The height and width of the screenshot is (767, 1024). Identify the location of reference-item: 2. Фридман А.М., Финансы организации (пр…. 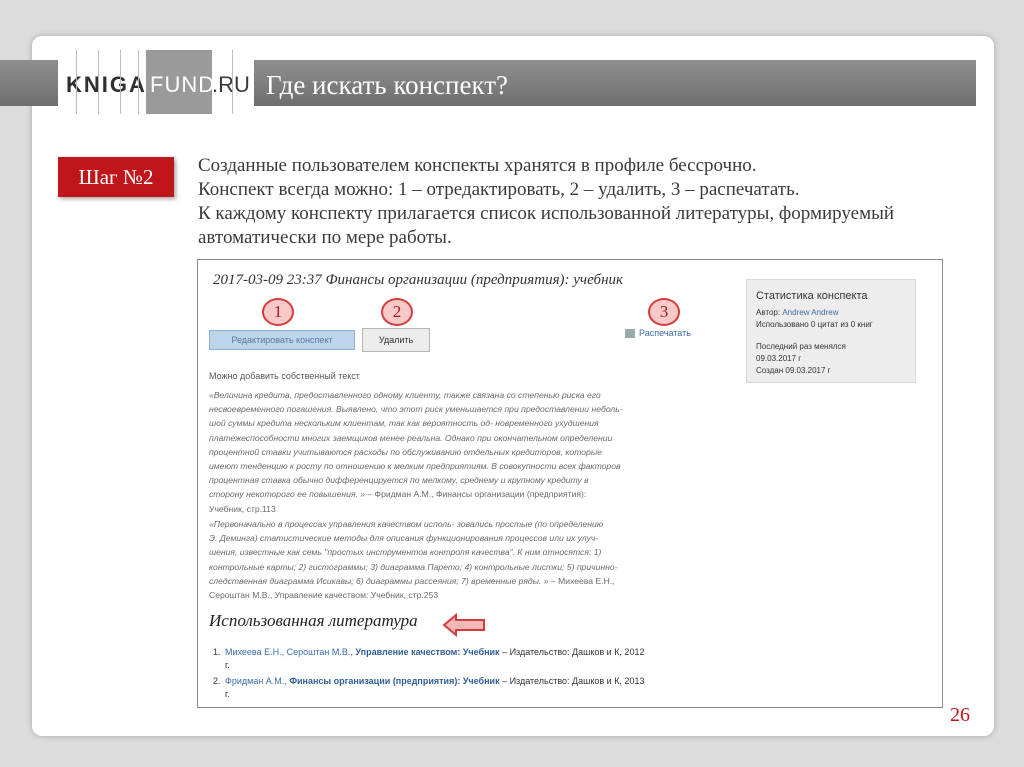
(459, 688).